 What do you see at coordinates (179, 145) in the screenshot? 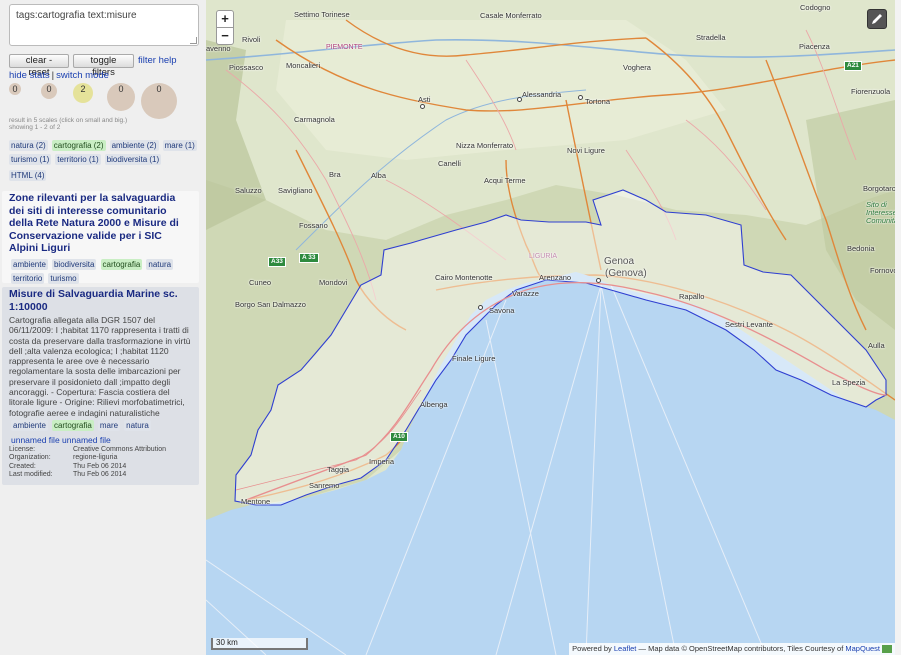
I see `facet-mare: mare (1)` at bounding box center [179, 145].